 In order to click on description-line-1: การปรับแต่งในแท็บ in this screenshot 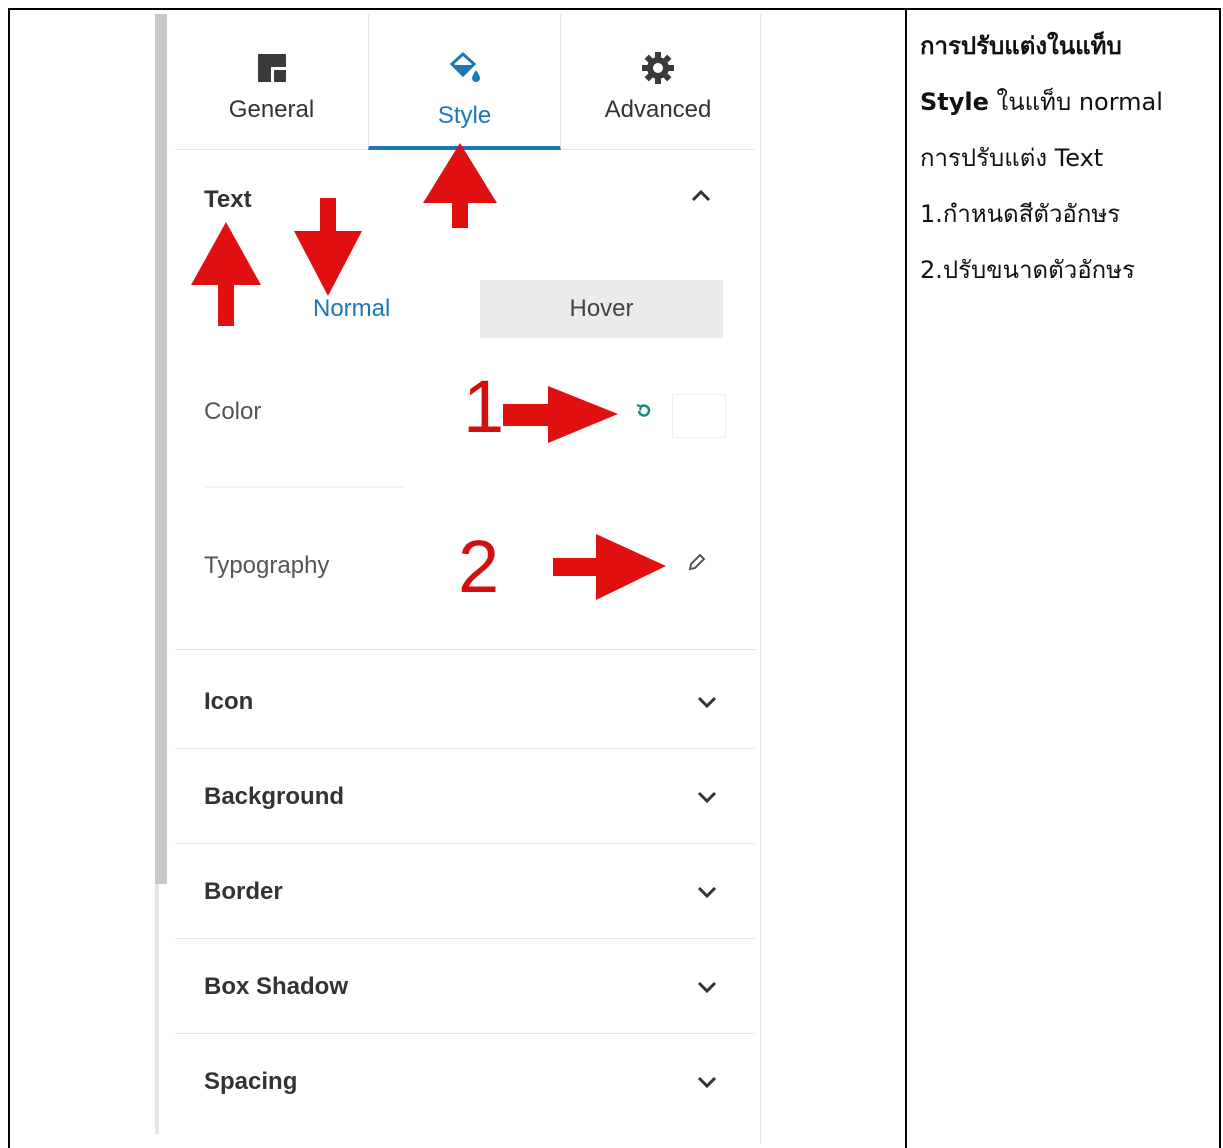, I will do `click(1021, 46)`.